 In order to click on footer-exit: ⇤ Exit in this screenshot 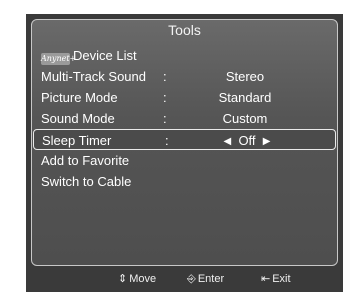, I will do `click(276, 279)`.